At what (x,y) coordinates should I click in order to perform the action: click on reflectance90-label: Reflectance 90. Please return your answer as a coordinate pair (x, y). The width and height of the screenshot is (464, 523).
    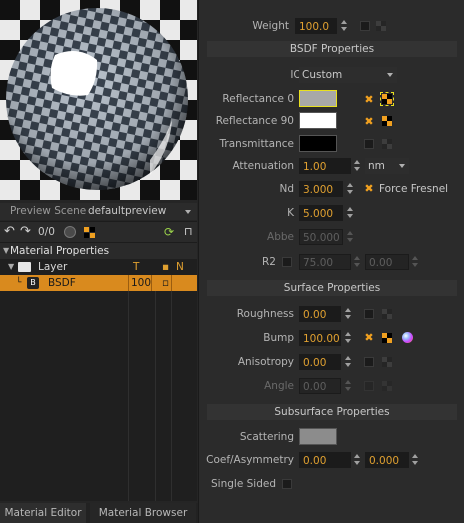
    Looking at the image, I should click on (254, 121).